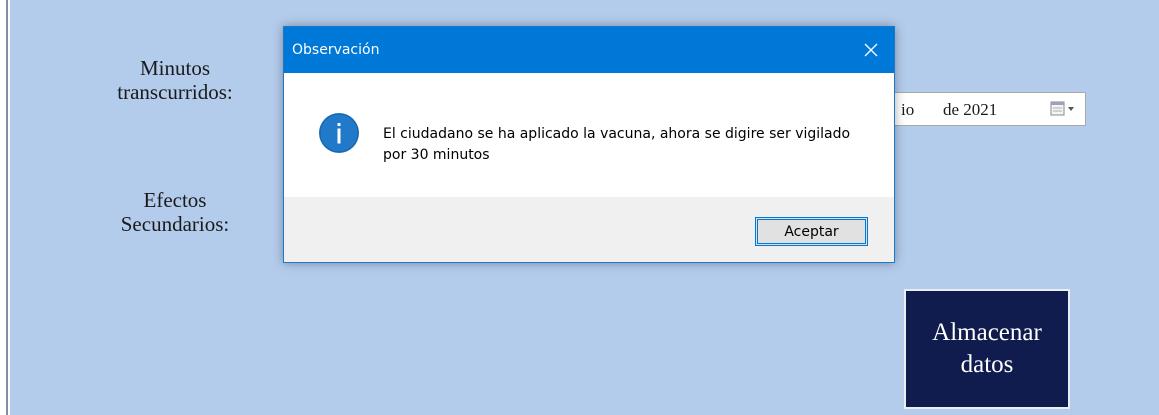 This screenshot has height=415, width=1159. What do you see at coordinates (336, 50) in the screenshot?
I see `dialog-title: Observación` at bounding box center [336, 50].